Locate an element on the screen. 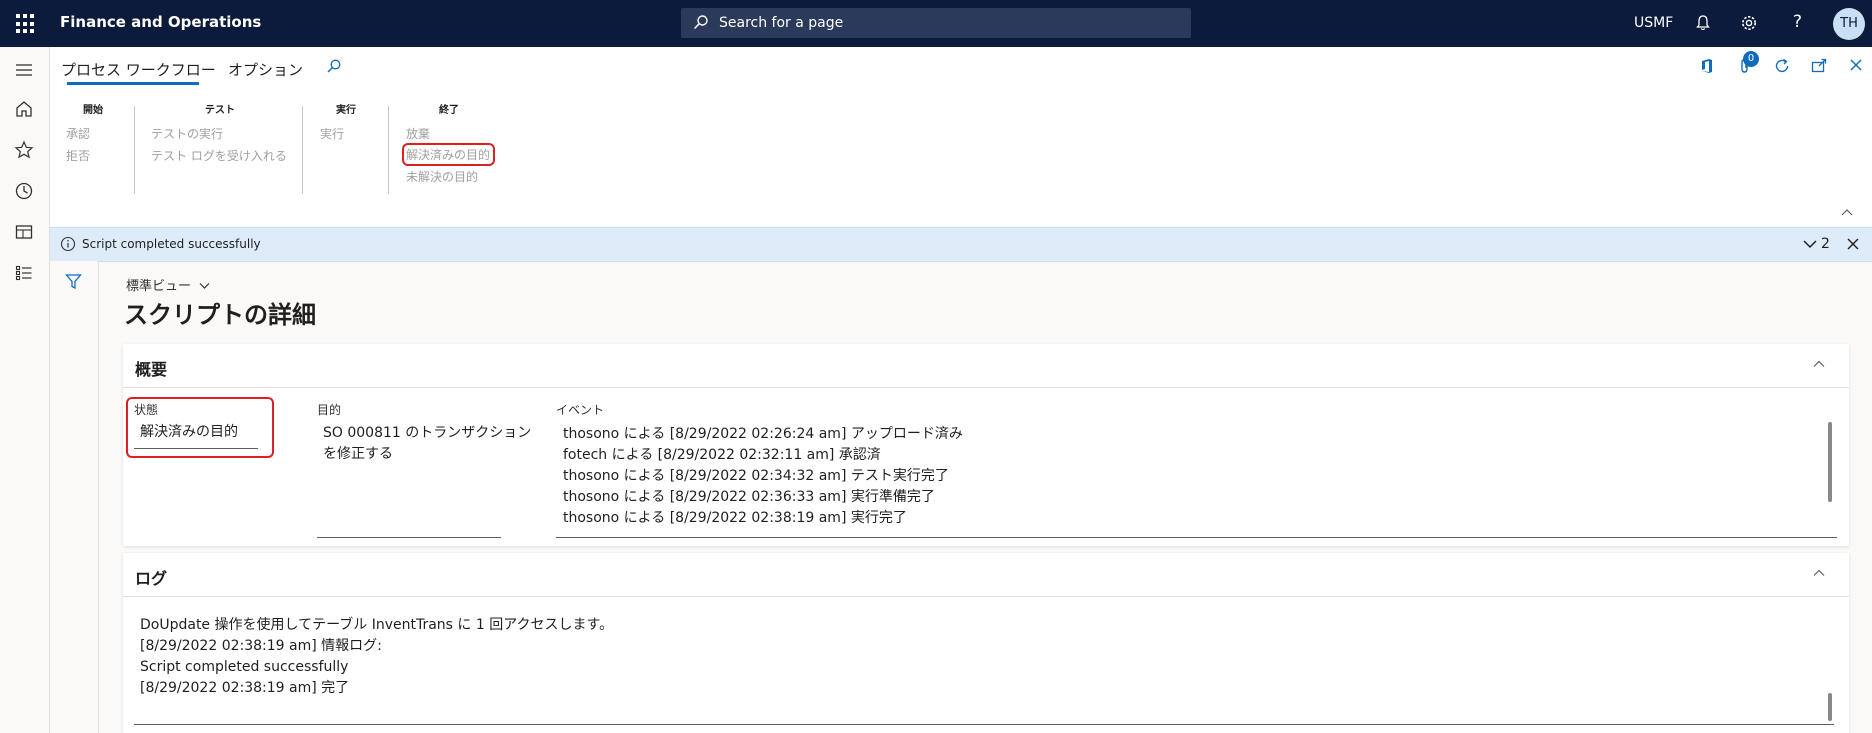 This screenshot has height=733, width=1872. view-selector: 標準ビュー is located at coordinates (168, 284).